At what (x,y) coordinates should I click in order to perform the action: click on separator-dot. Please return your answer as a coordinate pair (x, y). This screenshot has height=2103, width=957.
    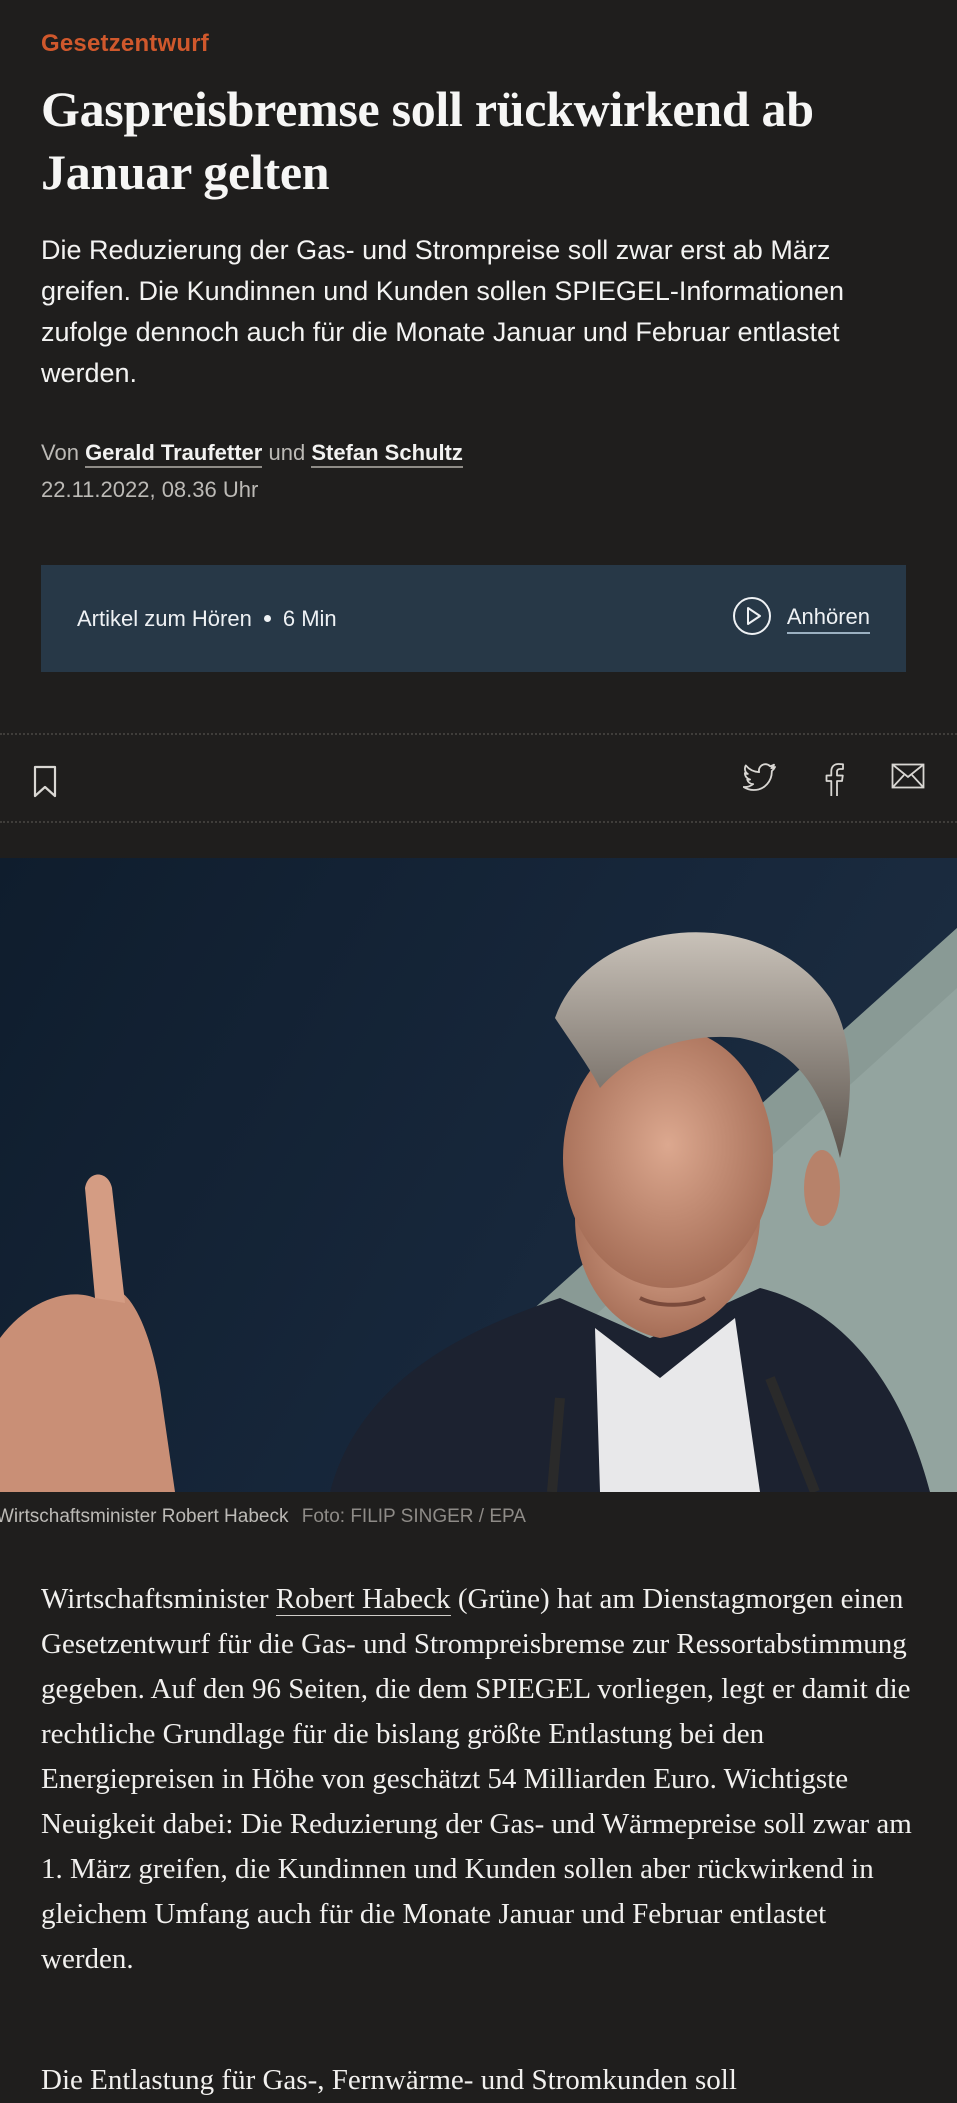
    Looking at the image, I should click on (267, 618).